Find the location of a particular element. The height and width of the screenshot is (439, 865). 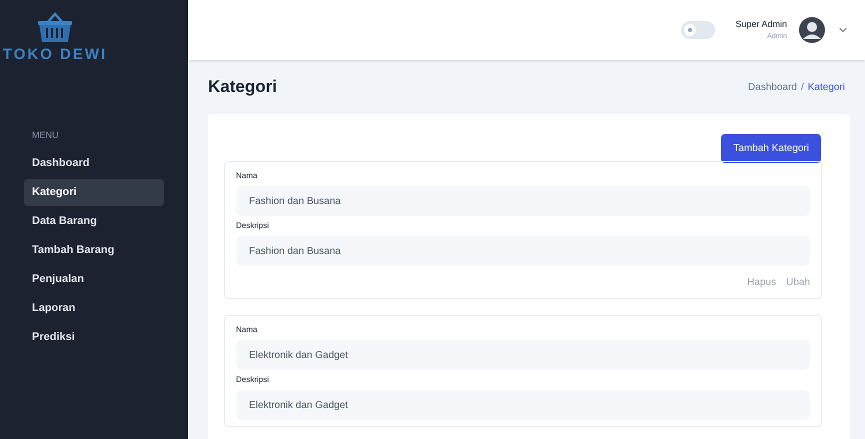

name-field: Fashion dan Busana is located at coordinates (523, 201).